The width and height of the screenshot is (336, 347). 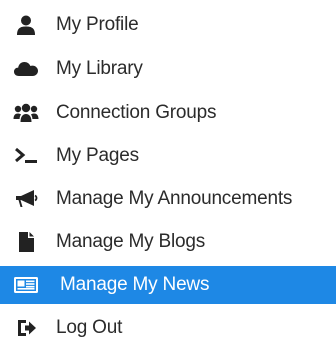 I want to click on menu-item-manage-my-announcements: Manage My Announcements, so click(x=168, y=199).